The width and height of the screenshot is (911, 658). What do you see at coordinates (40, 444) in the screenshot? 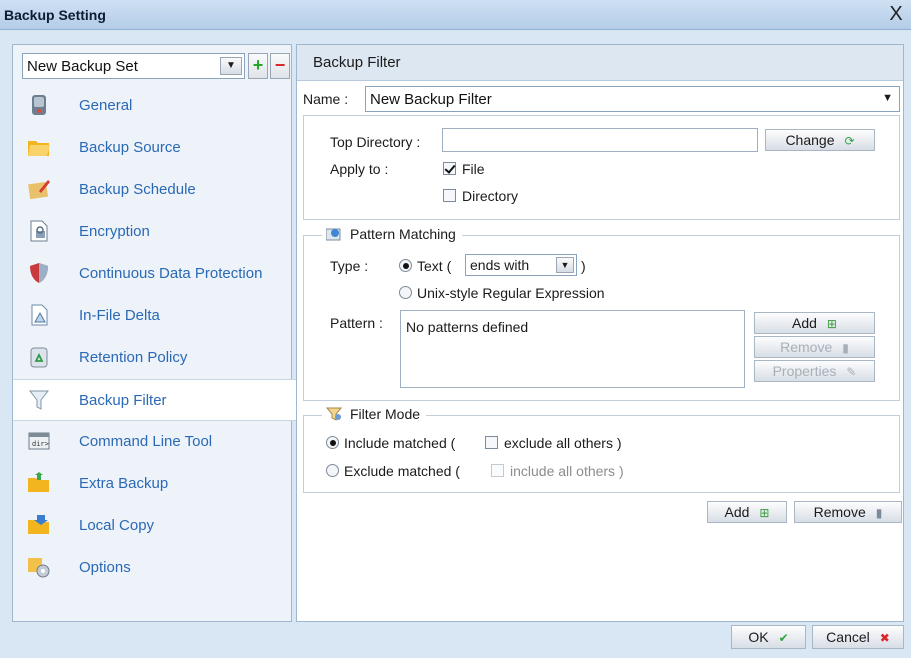
I see `svg-text: dir>` at bounding box center [40, 444].